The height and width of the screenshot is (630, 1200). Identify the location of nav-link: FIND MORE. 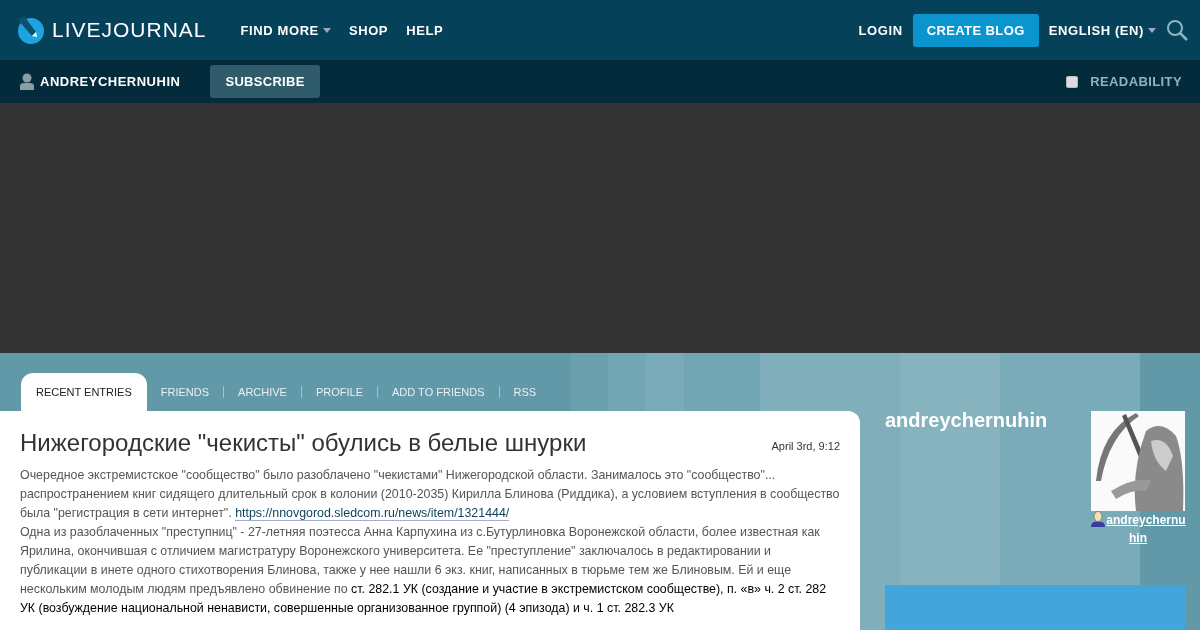
(285, 30).